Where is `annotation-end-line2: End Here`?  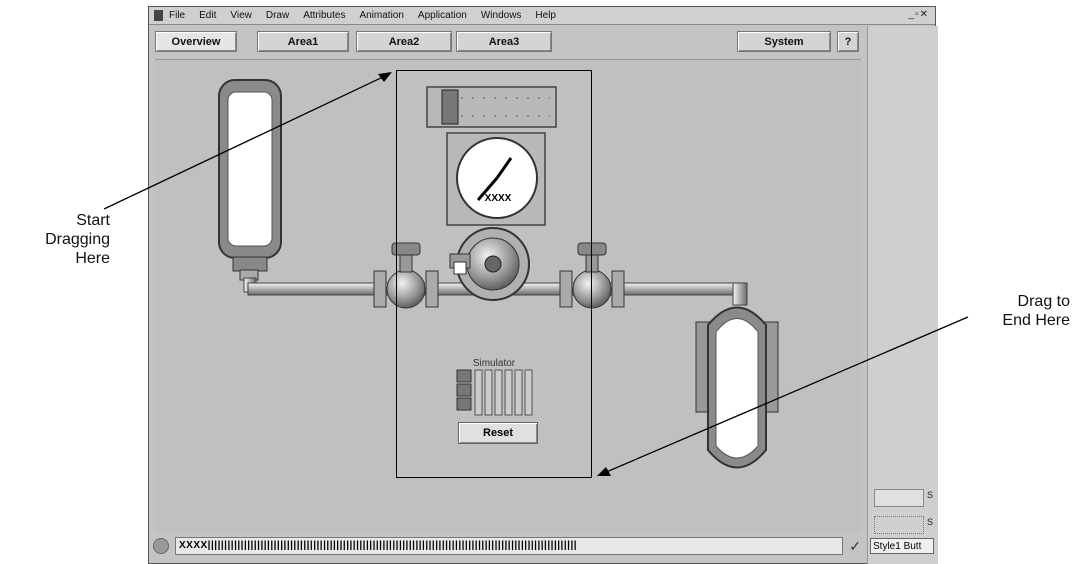
annotation-end-line2: End Here is located at coordinates (1036, 320).